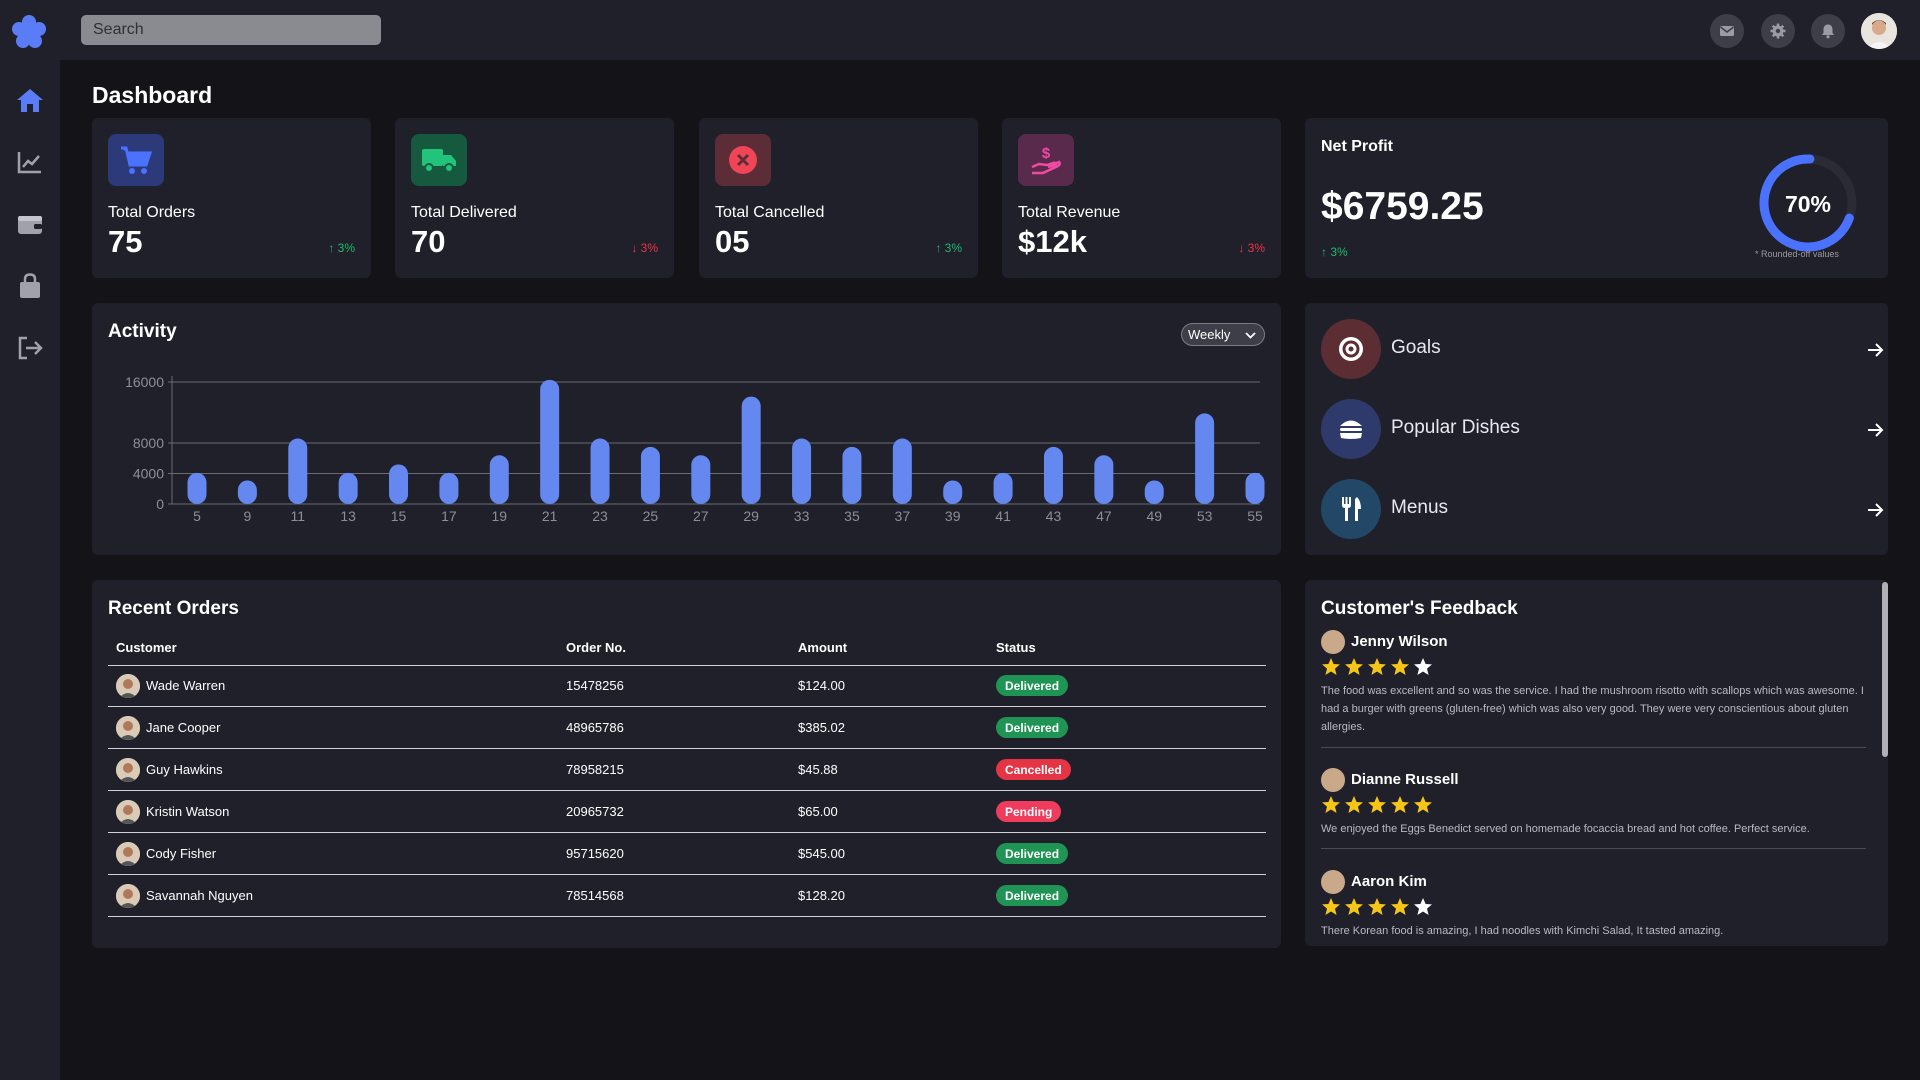  Describe the element at coordinates (595, 769) in the screenshot. I see `order-number: 78958215` at that location.